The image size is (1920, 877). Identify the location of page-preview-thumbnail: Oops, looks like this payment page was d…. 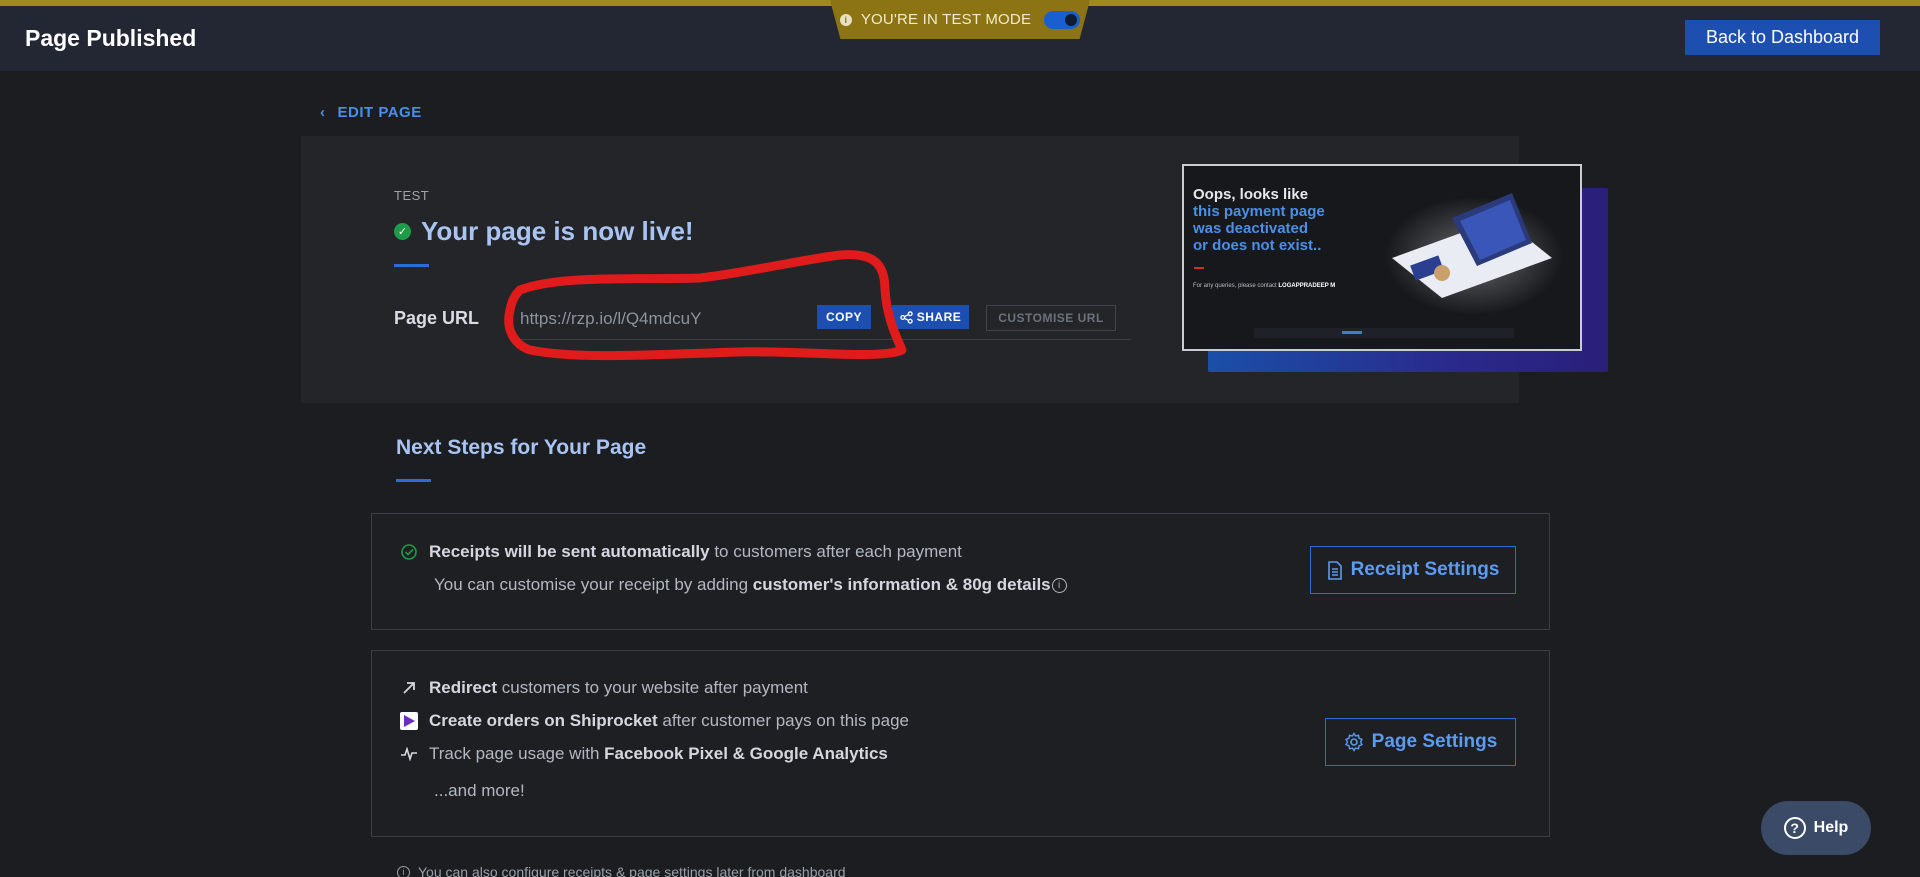
(1382, 257).